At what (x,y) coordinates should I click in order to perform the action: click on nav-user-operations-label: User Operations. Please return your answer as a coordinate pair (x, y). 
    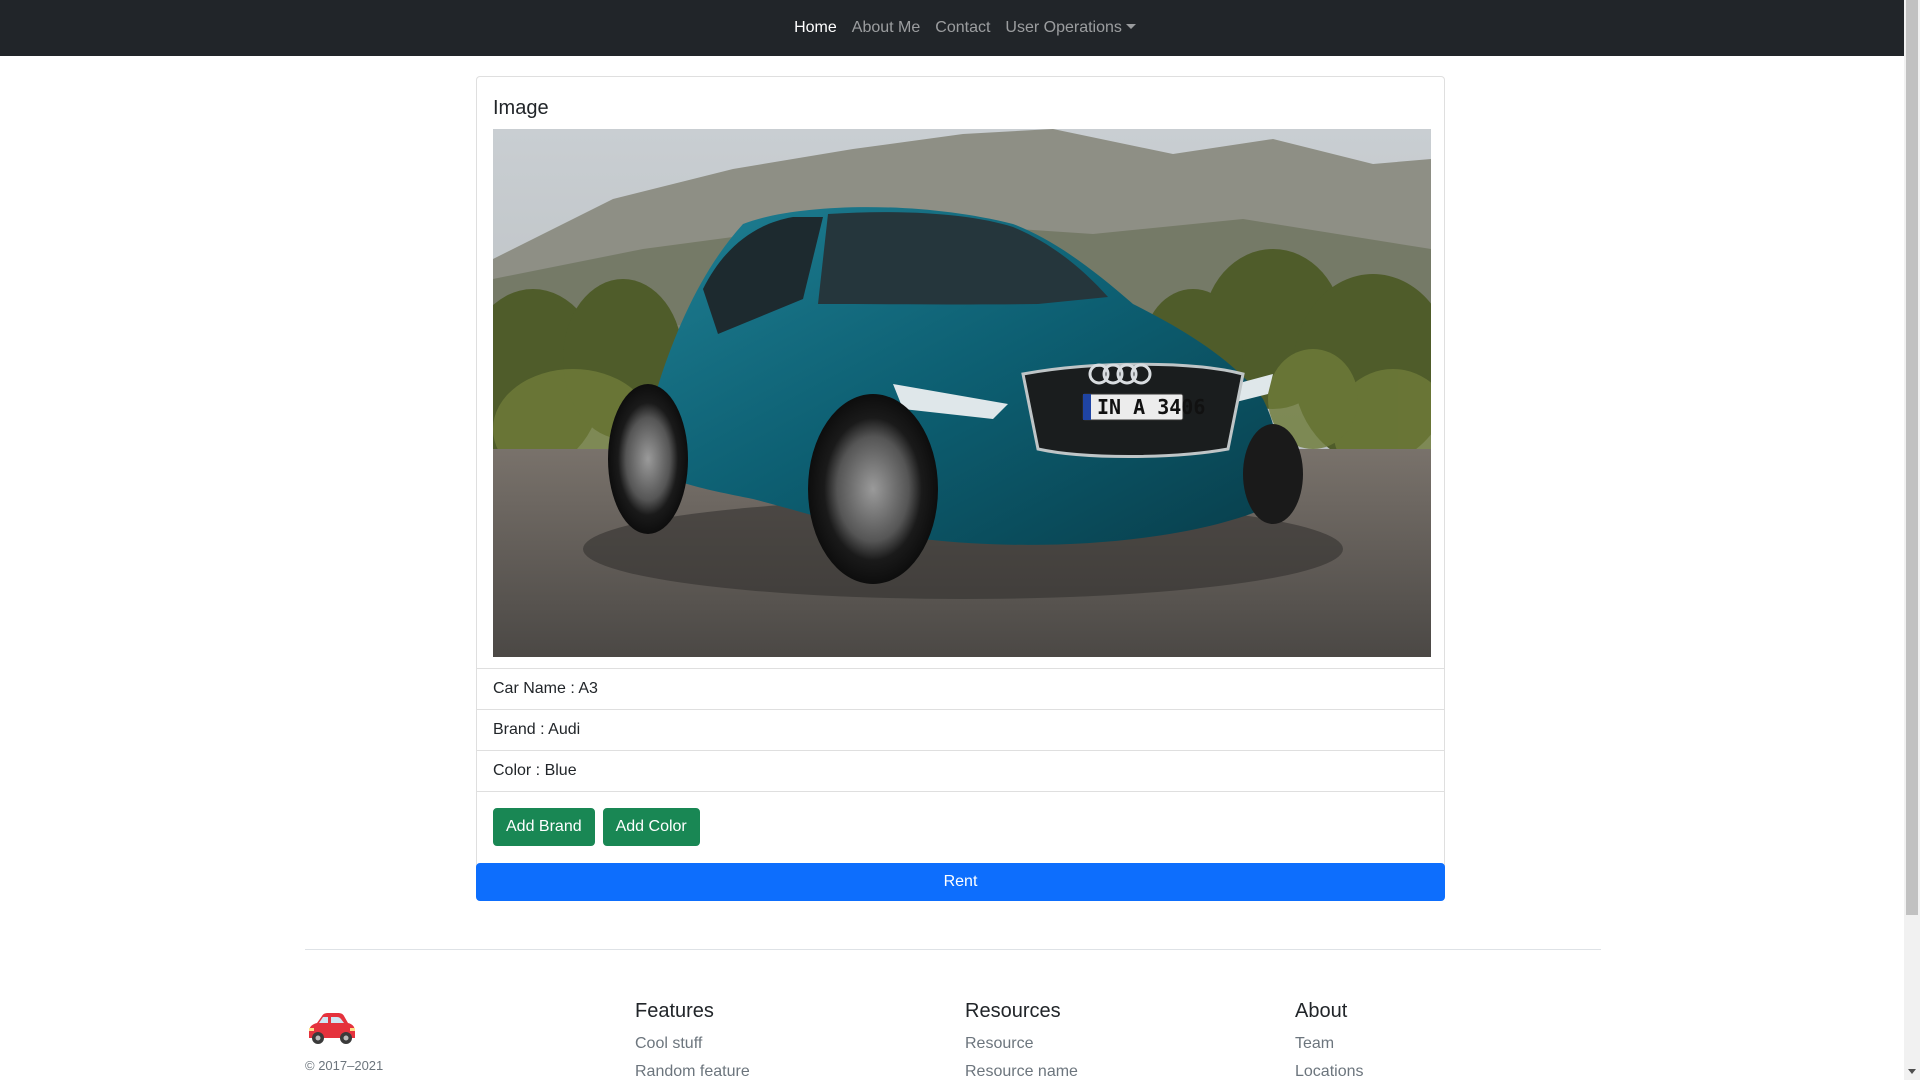
    Looking at the image, I should click on (1063, 27).